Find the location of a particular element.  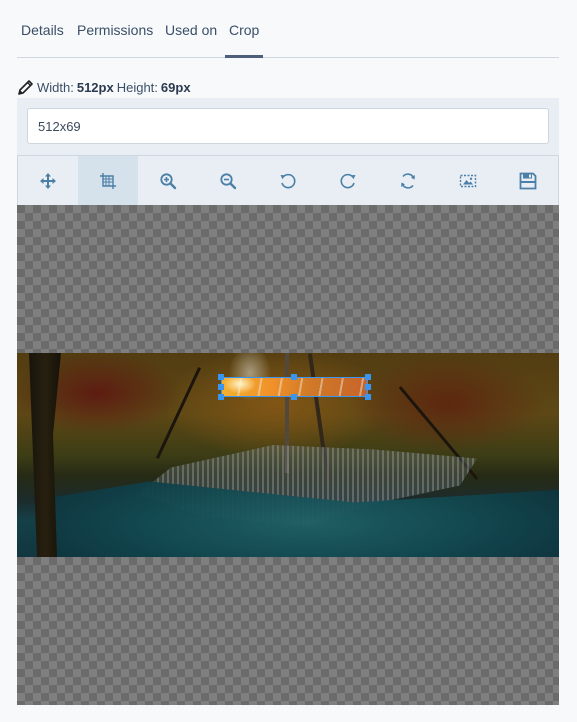

crop-icon is located at coordinates (108, 180).